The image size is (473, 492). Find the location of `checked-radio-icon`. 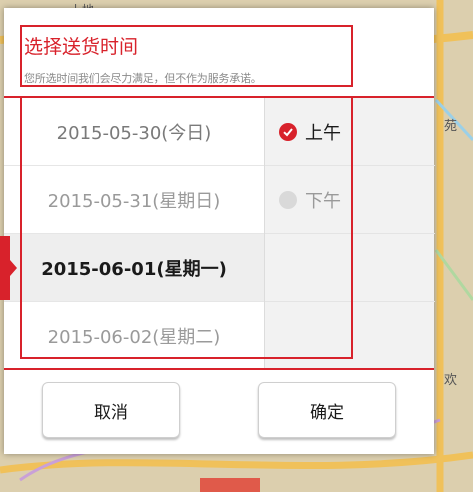

checked-radio-icon is located at coordinates (288, 131).